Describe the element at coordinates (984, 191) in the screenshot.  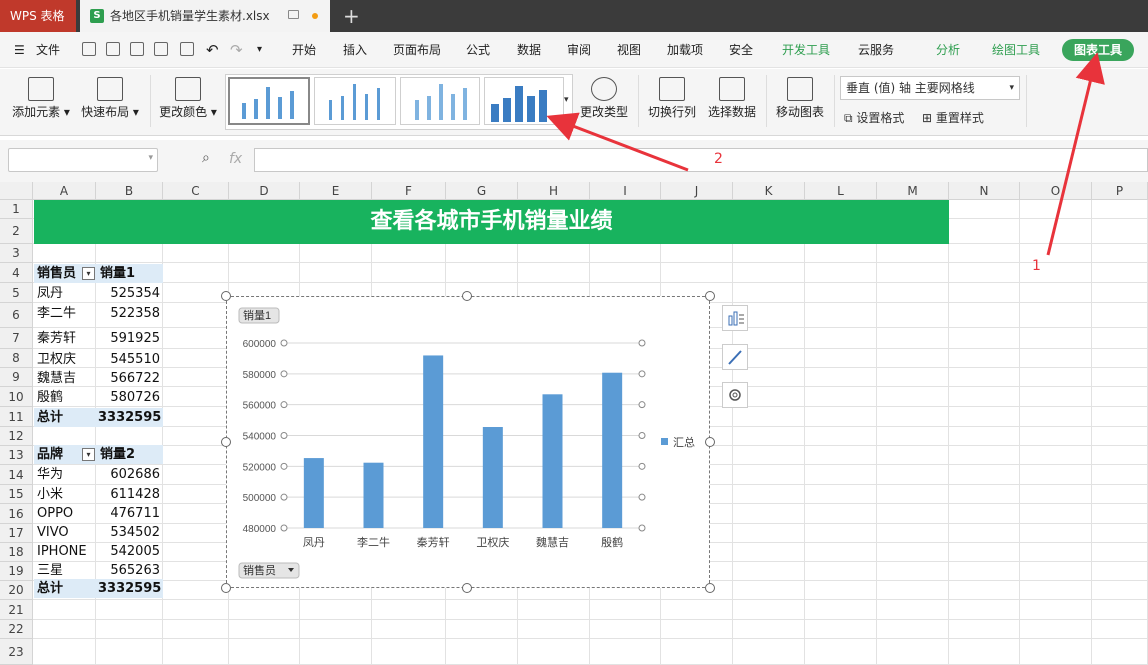
I see `column-header: N` at that location.